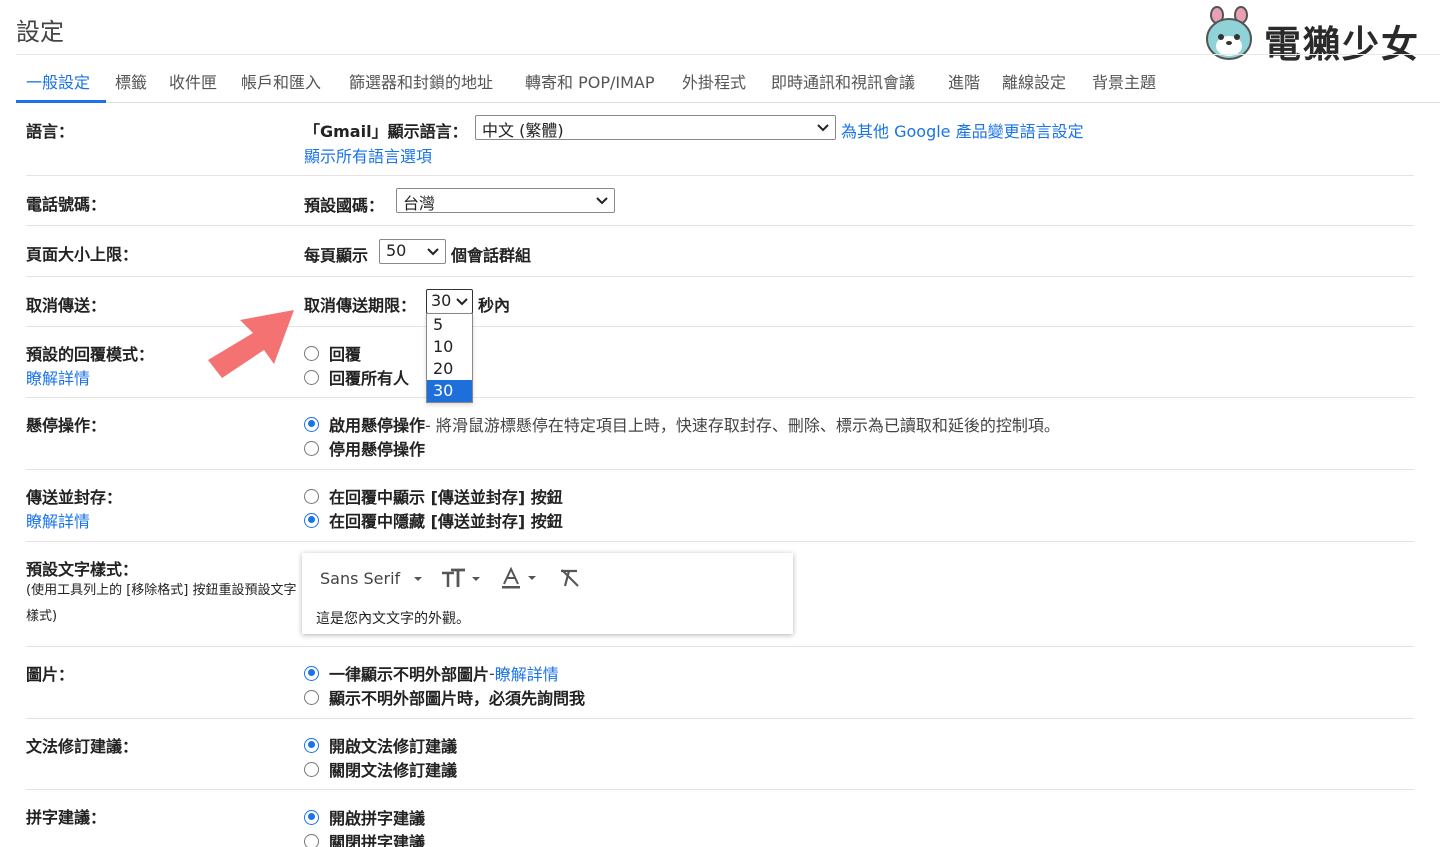 This screenshot has width=1440, height=847. What do you see at coordinates (457, 698) in the screenshot?
I see `ask-before-images-label: 顯示不明外部圖片時，必須先詢問我` at bounding box center [457, 698].